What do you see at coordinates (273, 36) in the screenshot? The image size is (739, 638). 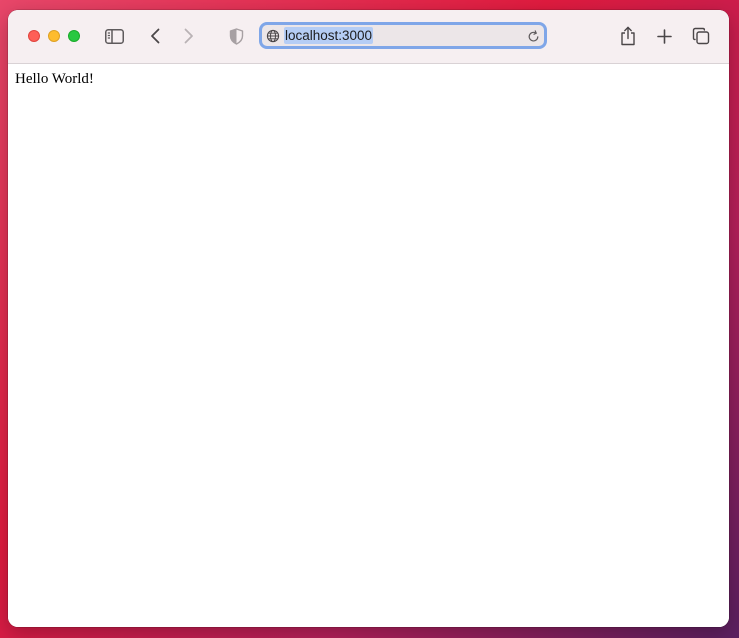 I see `globe-icon` at bounding box center [273, 36].